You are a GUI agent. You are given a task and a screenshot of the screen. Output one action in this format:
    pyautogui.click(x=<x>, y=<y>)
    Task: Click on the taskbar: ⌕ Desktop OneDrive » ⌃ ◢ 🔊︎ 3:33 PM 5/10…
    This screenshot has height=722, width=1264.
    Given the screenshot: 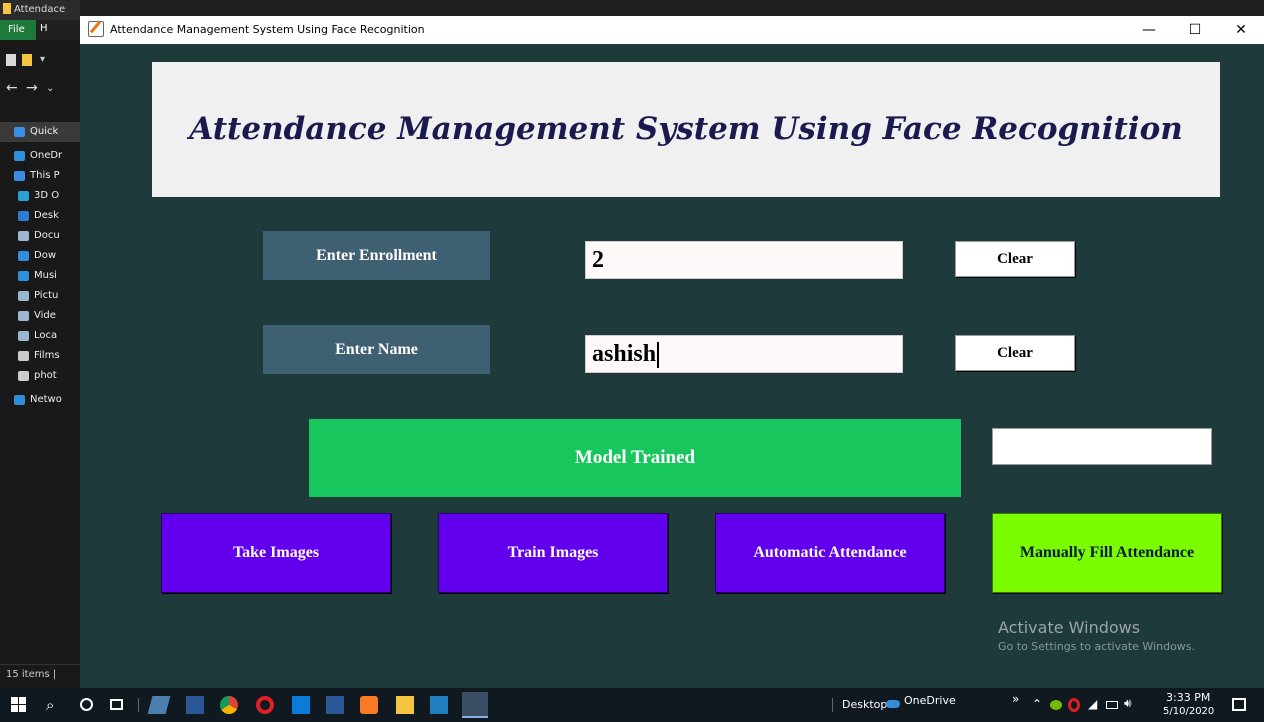 What is the action you would take?
    pyautogui.click(x=632, y=705)
    